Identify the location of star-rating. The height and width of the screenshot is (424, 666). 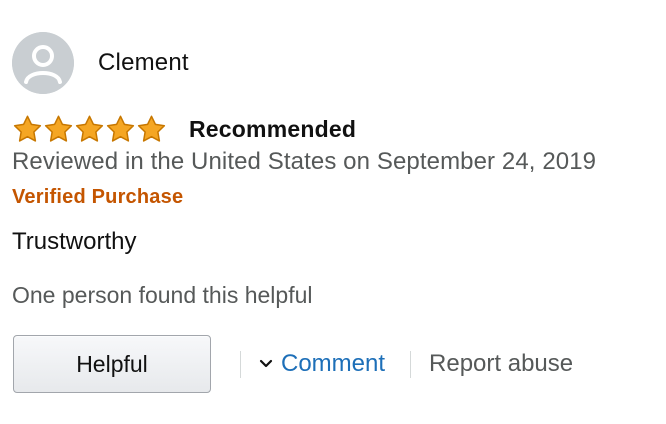
(91, 129).